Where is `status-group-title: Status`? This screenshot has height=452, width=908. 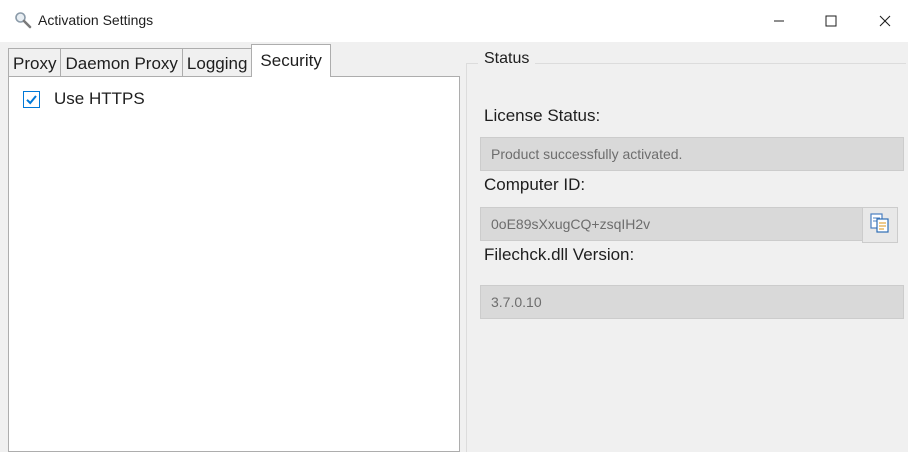
status-group-title: Status is located at coordinates (507, 59).